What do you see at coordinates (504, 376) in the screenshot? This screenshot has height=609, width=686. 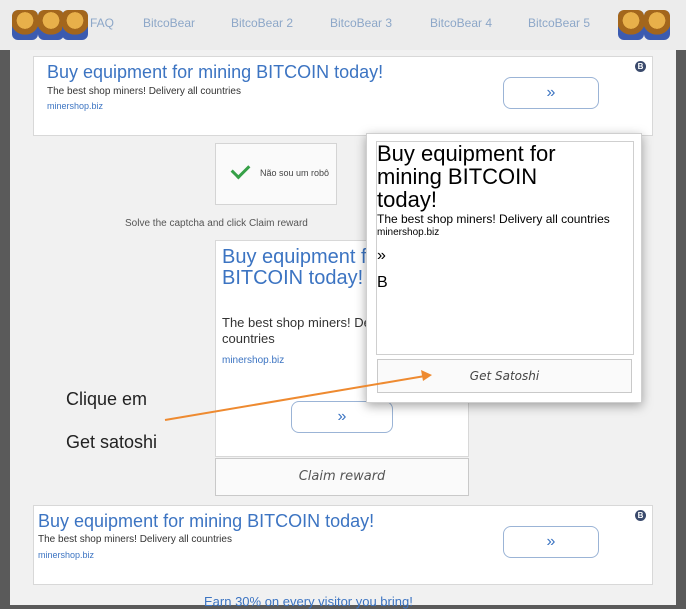 I see `get-satoshi-button: Get Satoshi` at bounding box center [504, 376].